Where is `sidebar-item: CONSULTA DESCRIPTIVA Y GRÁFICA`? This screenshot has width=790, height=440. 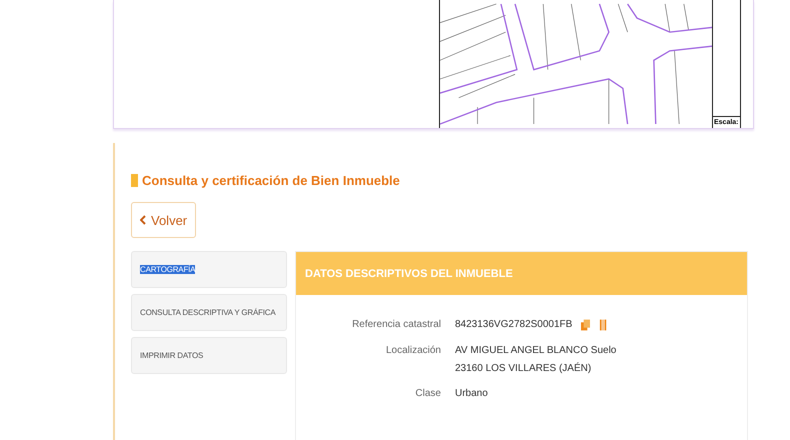 sidebar-item: CONSULTA DESCRIPTIVA Y GRÁFICA is located at coordinates (209, 312).